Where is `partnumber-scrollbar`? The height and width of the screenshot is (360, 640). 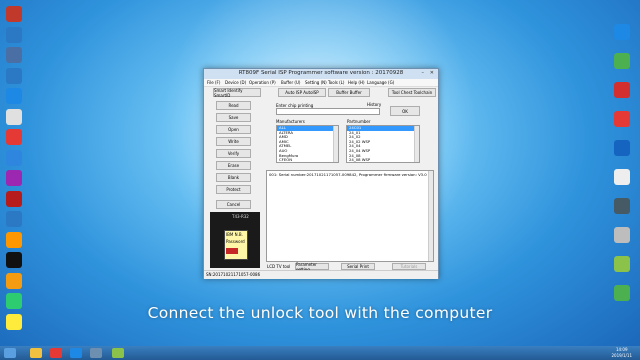
partnumber-scrollbar is located at coordinates (416, 144).